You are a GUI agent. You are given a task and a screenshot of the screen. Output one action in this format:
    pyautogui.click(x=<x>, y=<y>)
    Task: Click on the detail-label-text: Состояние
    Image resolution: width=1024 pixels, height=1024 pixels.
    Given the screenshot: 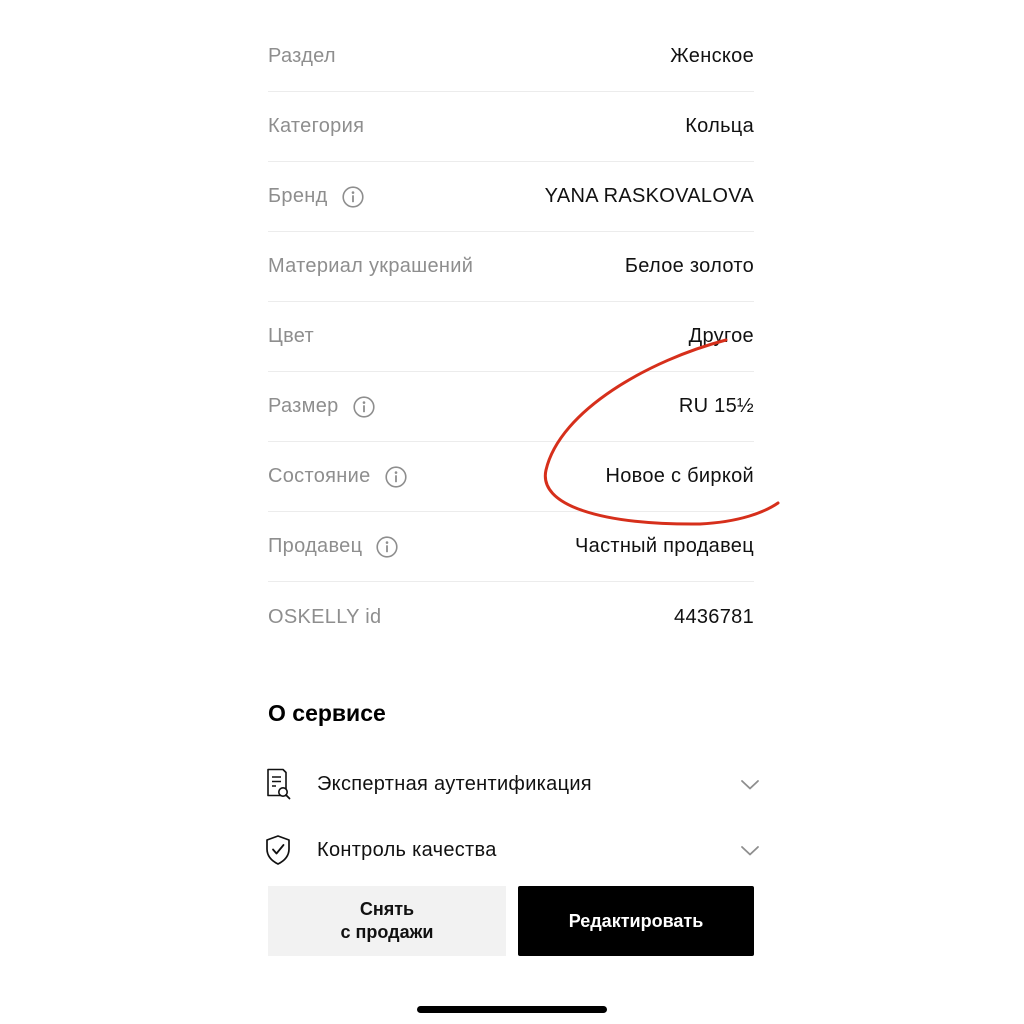 What is the action you would take?
    pyautogui.click(x=319, y=476)
    